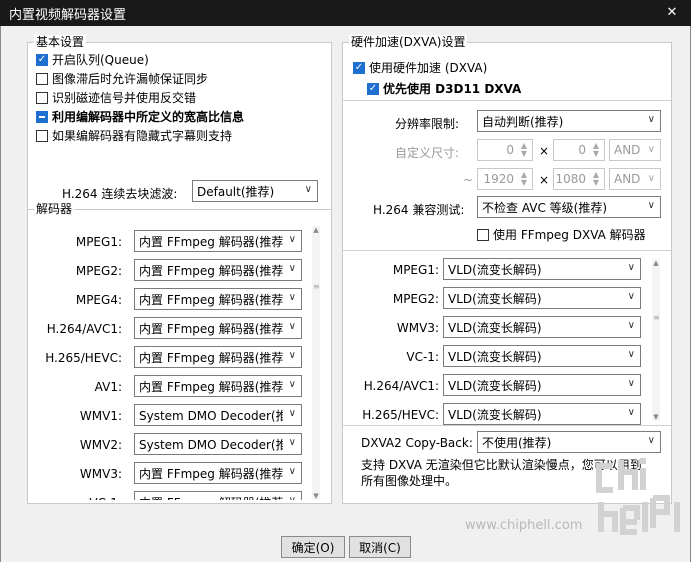 The height and width of the screenshot is (562, 691). I want to click on max-height-spin: 1080 ▲ ▼, so click(579, 179).